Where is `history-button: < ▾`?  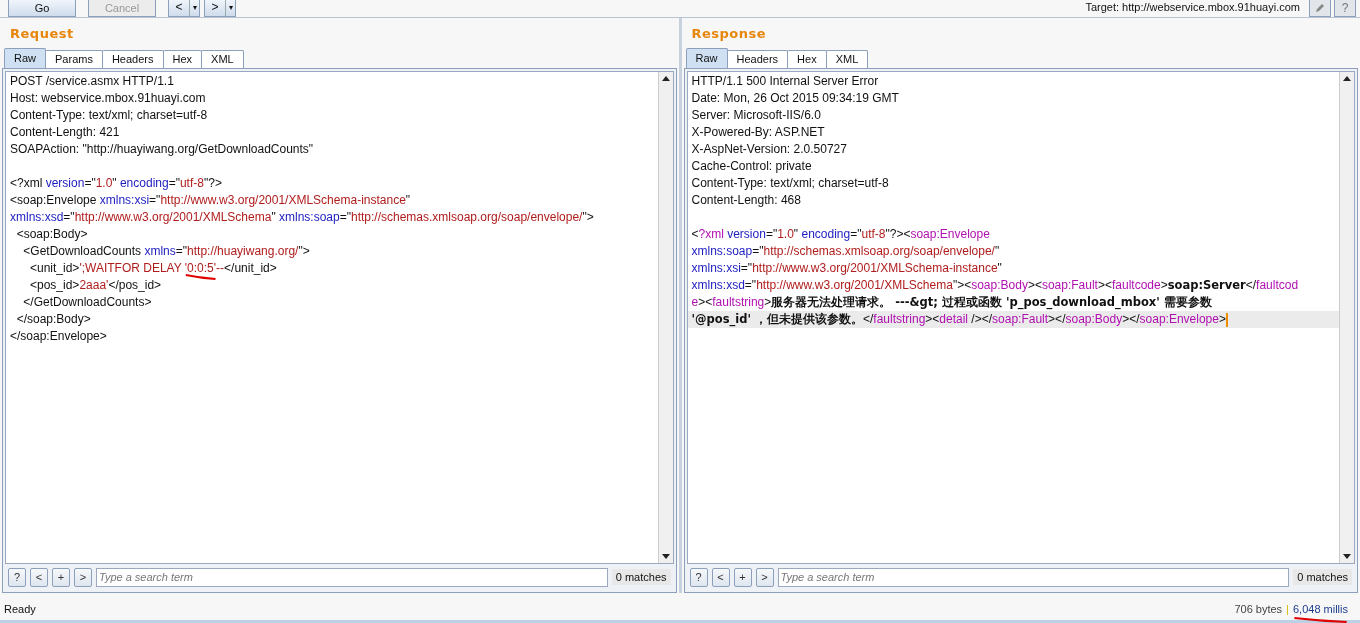 history-button: < ▾ is located at coordinates (184, 8).